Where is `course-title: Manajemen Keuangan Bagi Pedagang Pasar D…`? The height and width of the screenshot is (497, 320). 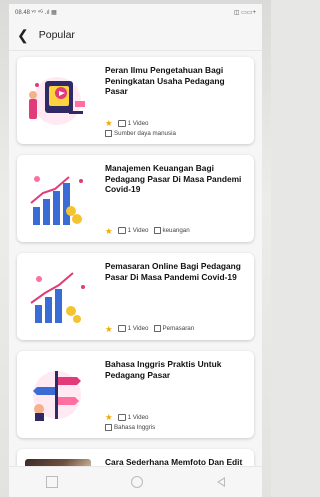 course-title: Manajemen Keuangan Bagi Pedagang Pasar D… is located at coordinates (173, 178).